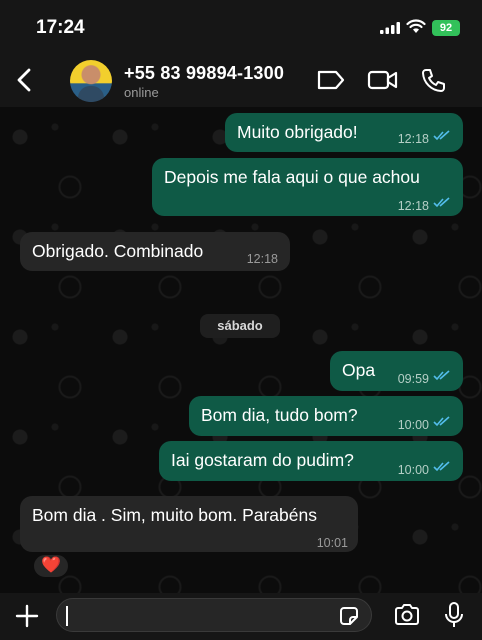  Describe the element at coordinates (91, 81) in the screenshot. I see `avatar` at that location.